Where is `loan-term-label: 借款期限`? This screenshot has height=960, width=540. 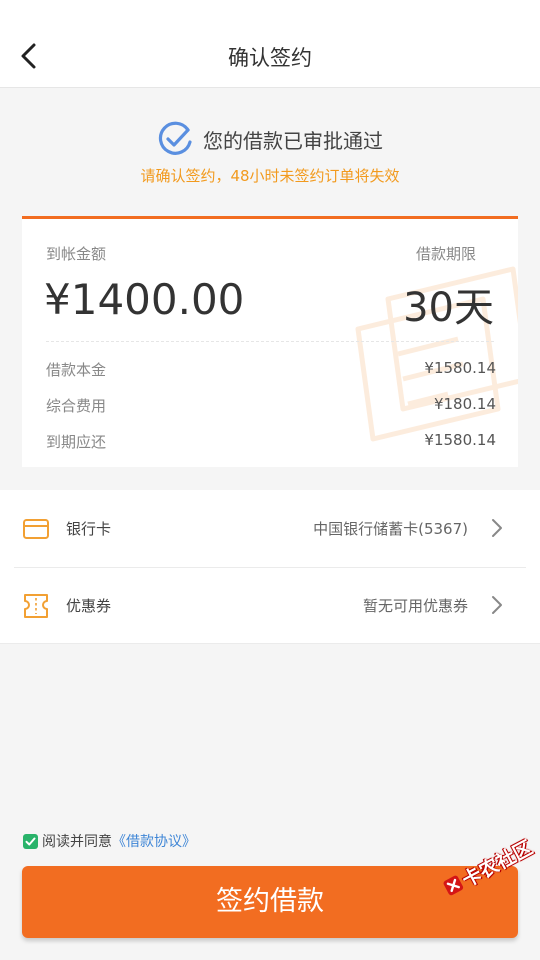
loan-term-label: 借款期限 is located at coordinates (445, 254).